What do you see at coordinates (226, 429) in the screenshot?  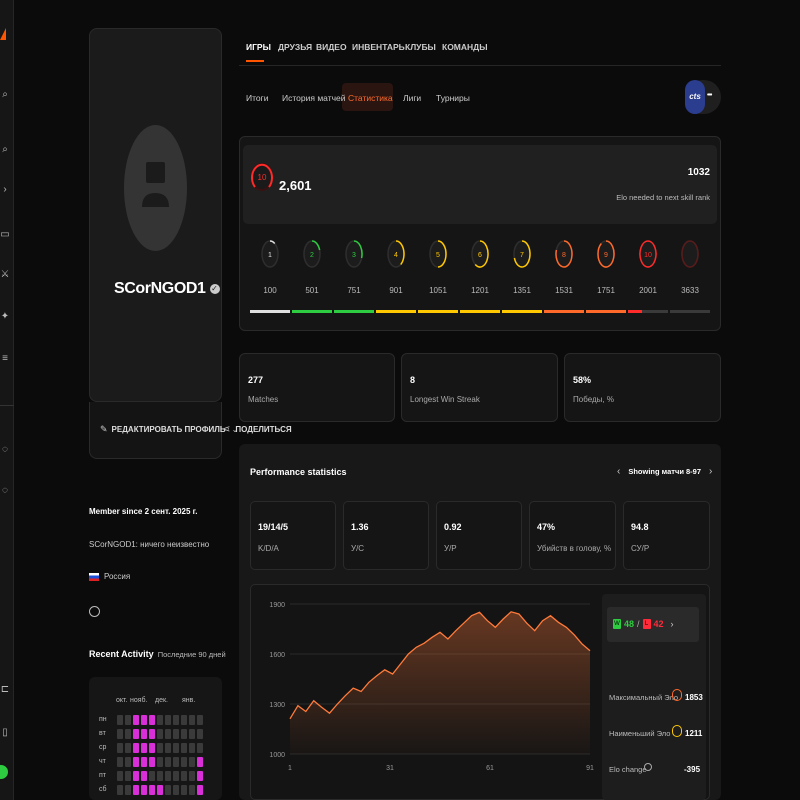 I see `share-icon: ⋖` at bounding box center [226, 429].